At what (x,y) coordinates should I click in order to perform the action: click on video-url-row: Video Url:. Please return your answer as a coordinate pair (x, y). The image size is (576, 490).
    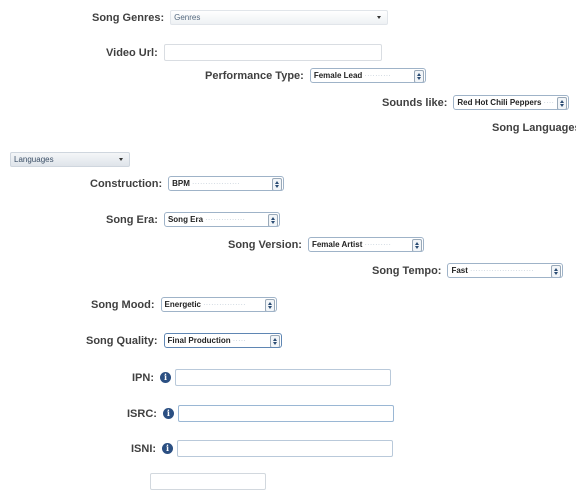
    Looking at the image, I should click on (244, 52).